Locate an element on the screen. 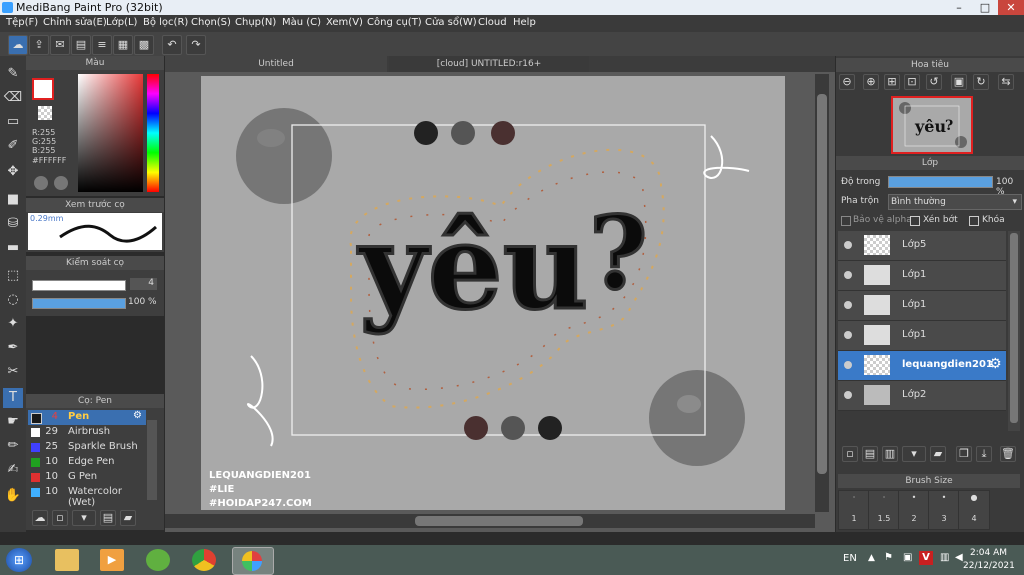 The image size is (1024, 575). vertical-scroll-thumb is located at coordinates (822, 284).